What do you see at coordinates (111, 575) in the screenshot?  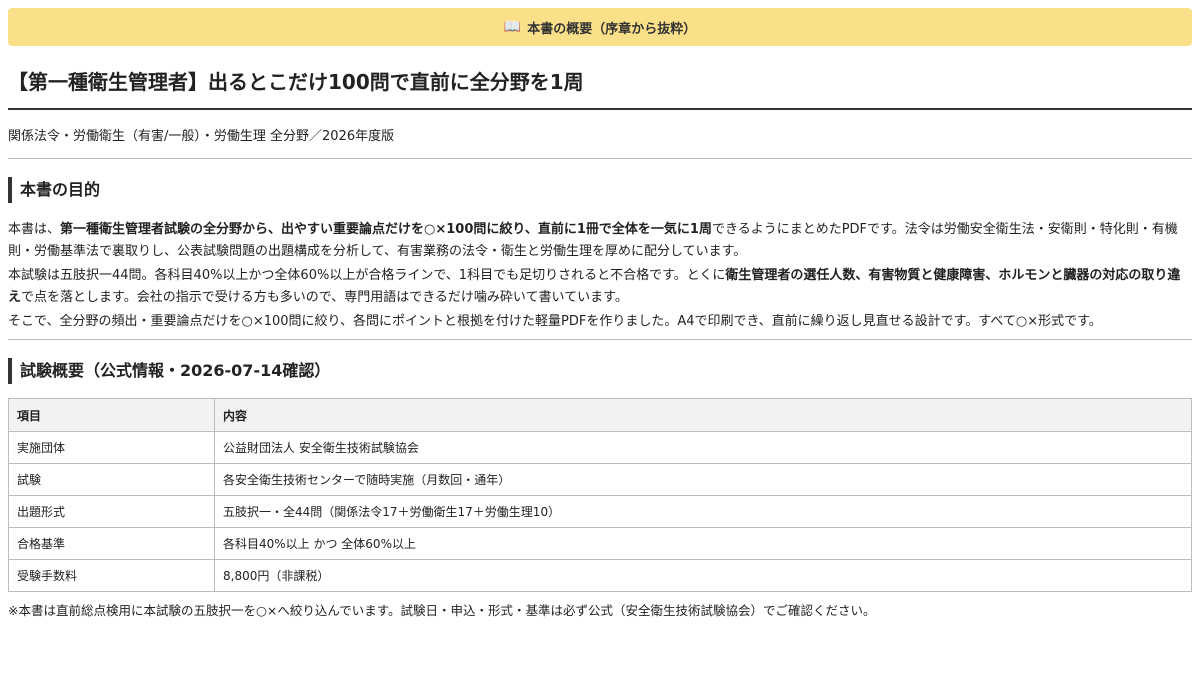 I see `table-cell-item: 受験手数料` at bounding box center [111, 575].